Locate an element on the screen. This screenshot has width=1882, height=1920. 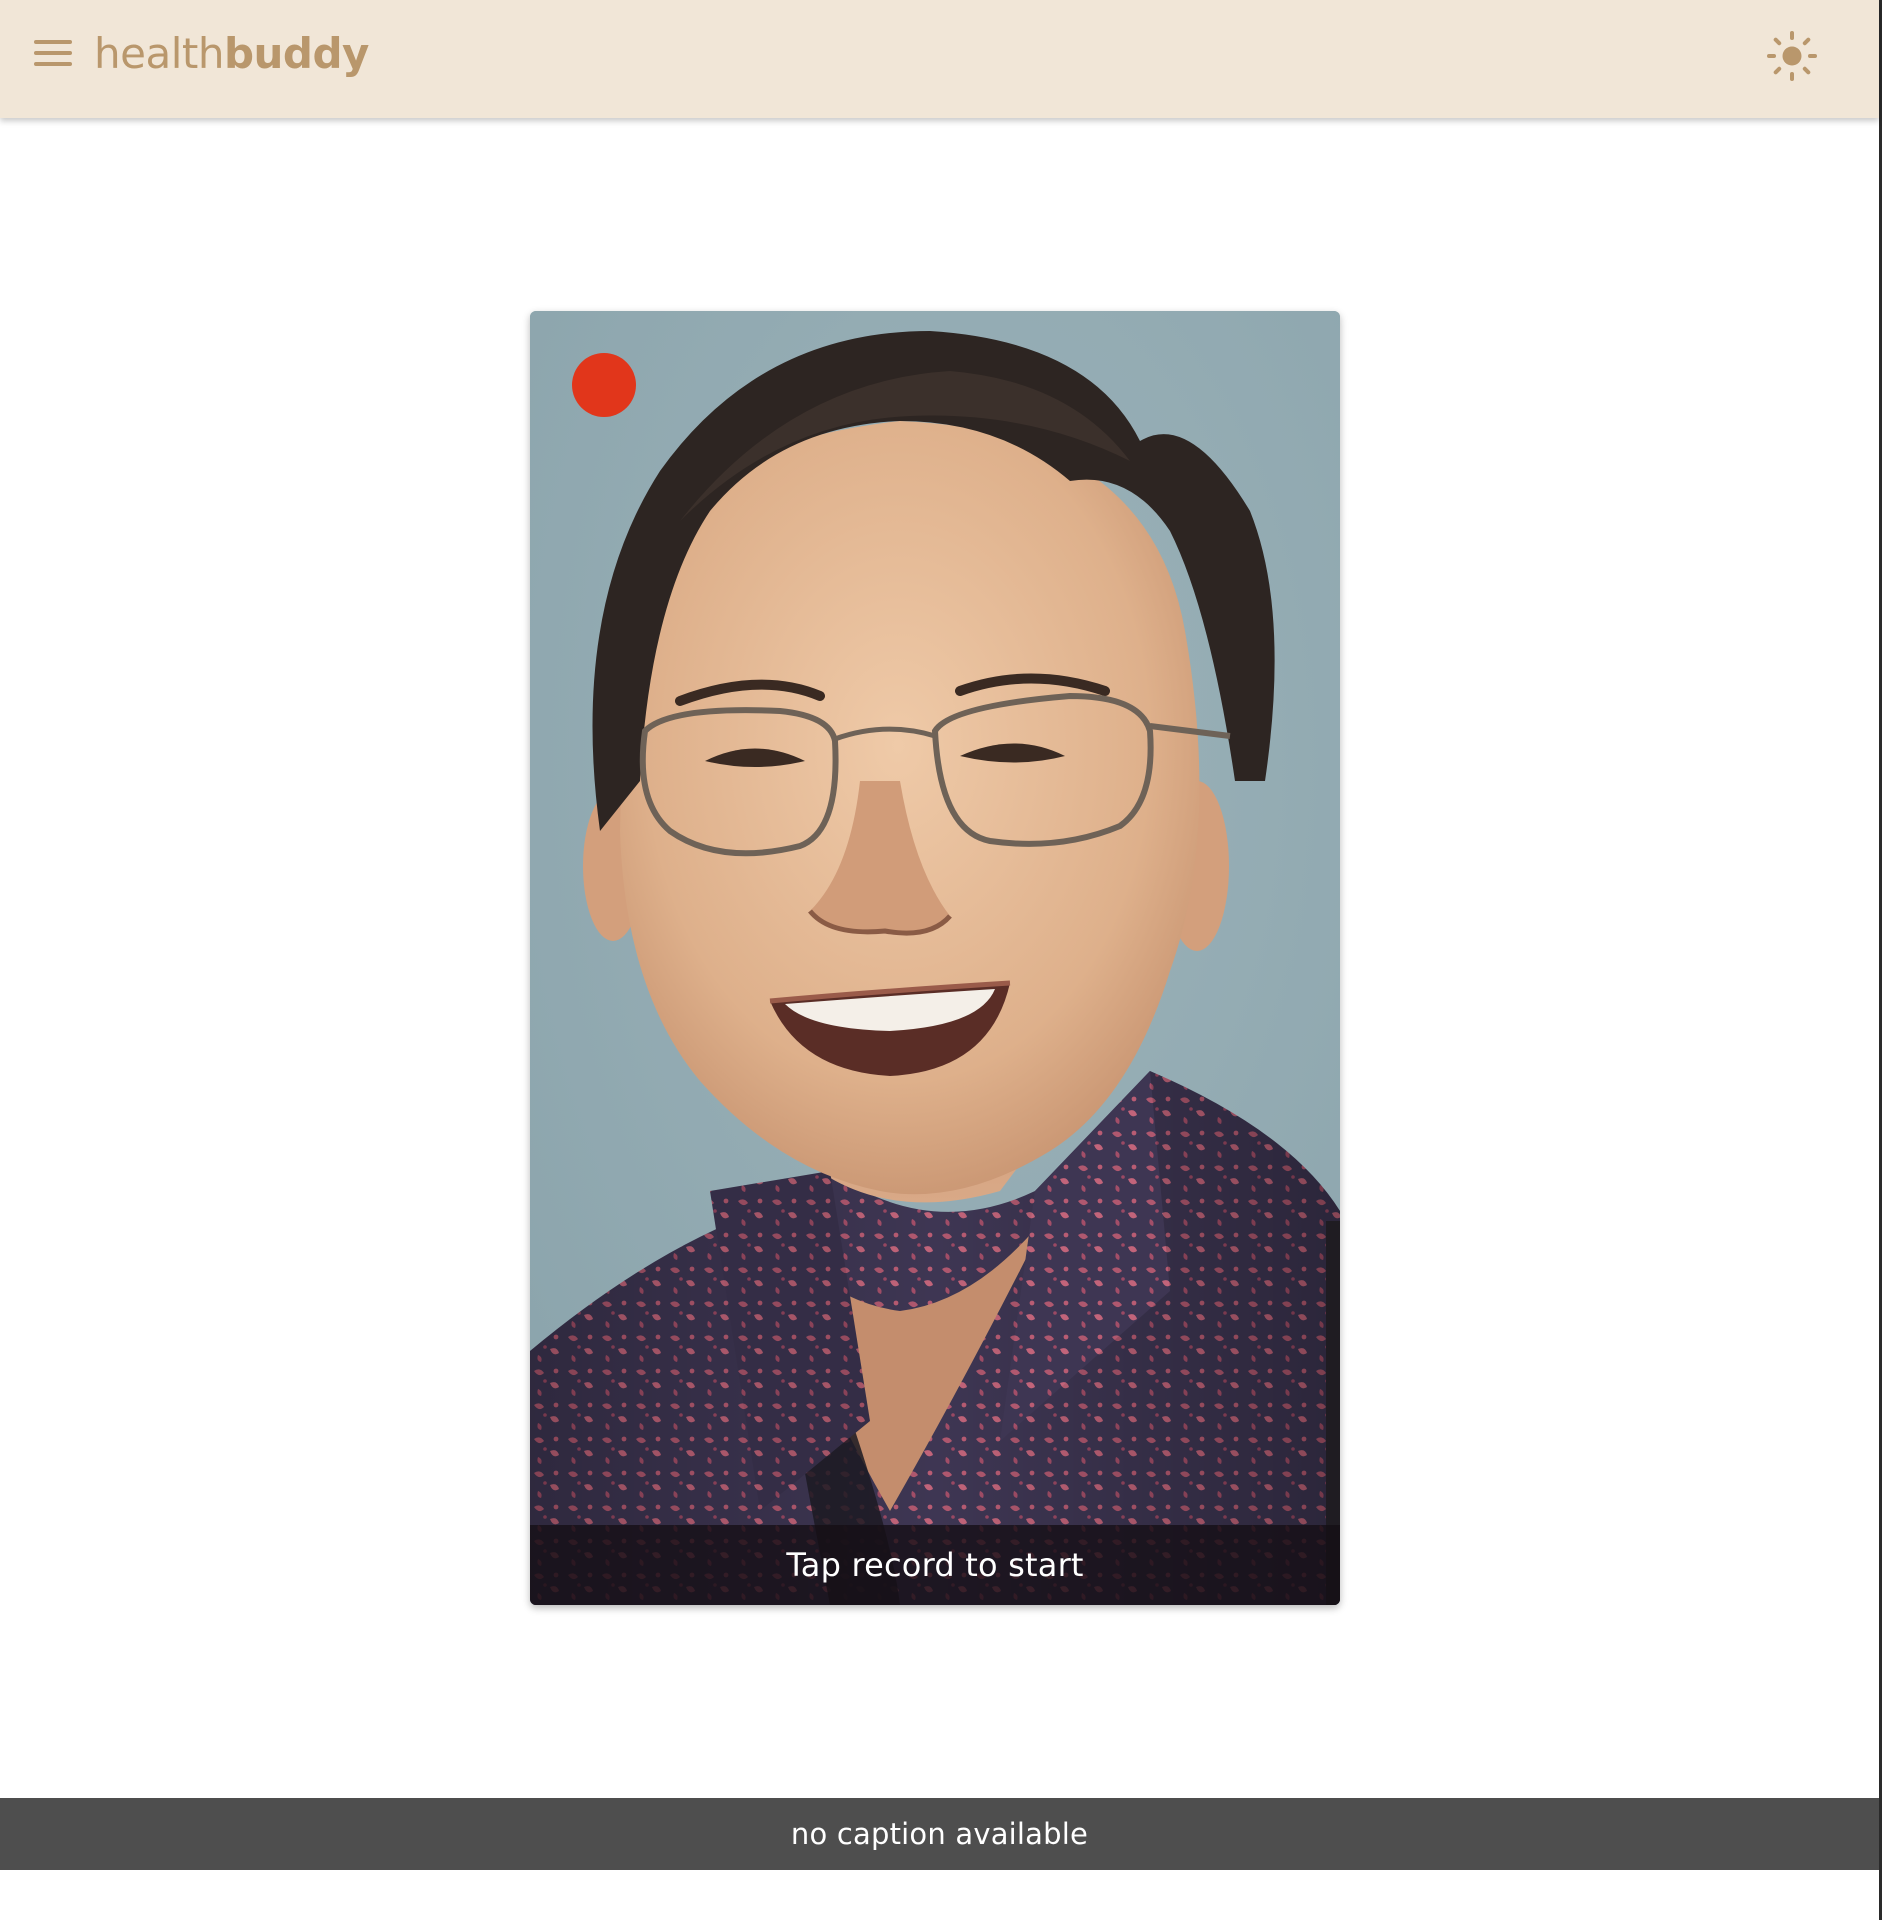
record-button is located at coordinates (604, 385).